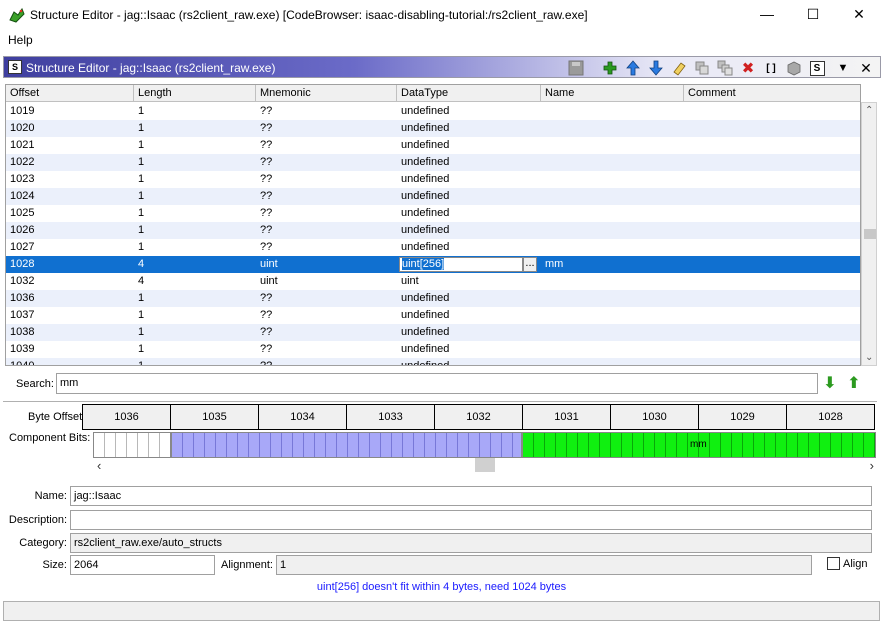 This screenshot has width=883, height=624. I want to click on maximize-button: ☐, so click(813, 14).